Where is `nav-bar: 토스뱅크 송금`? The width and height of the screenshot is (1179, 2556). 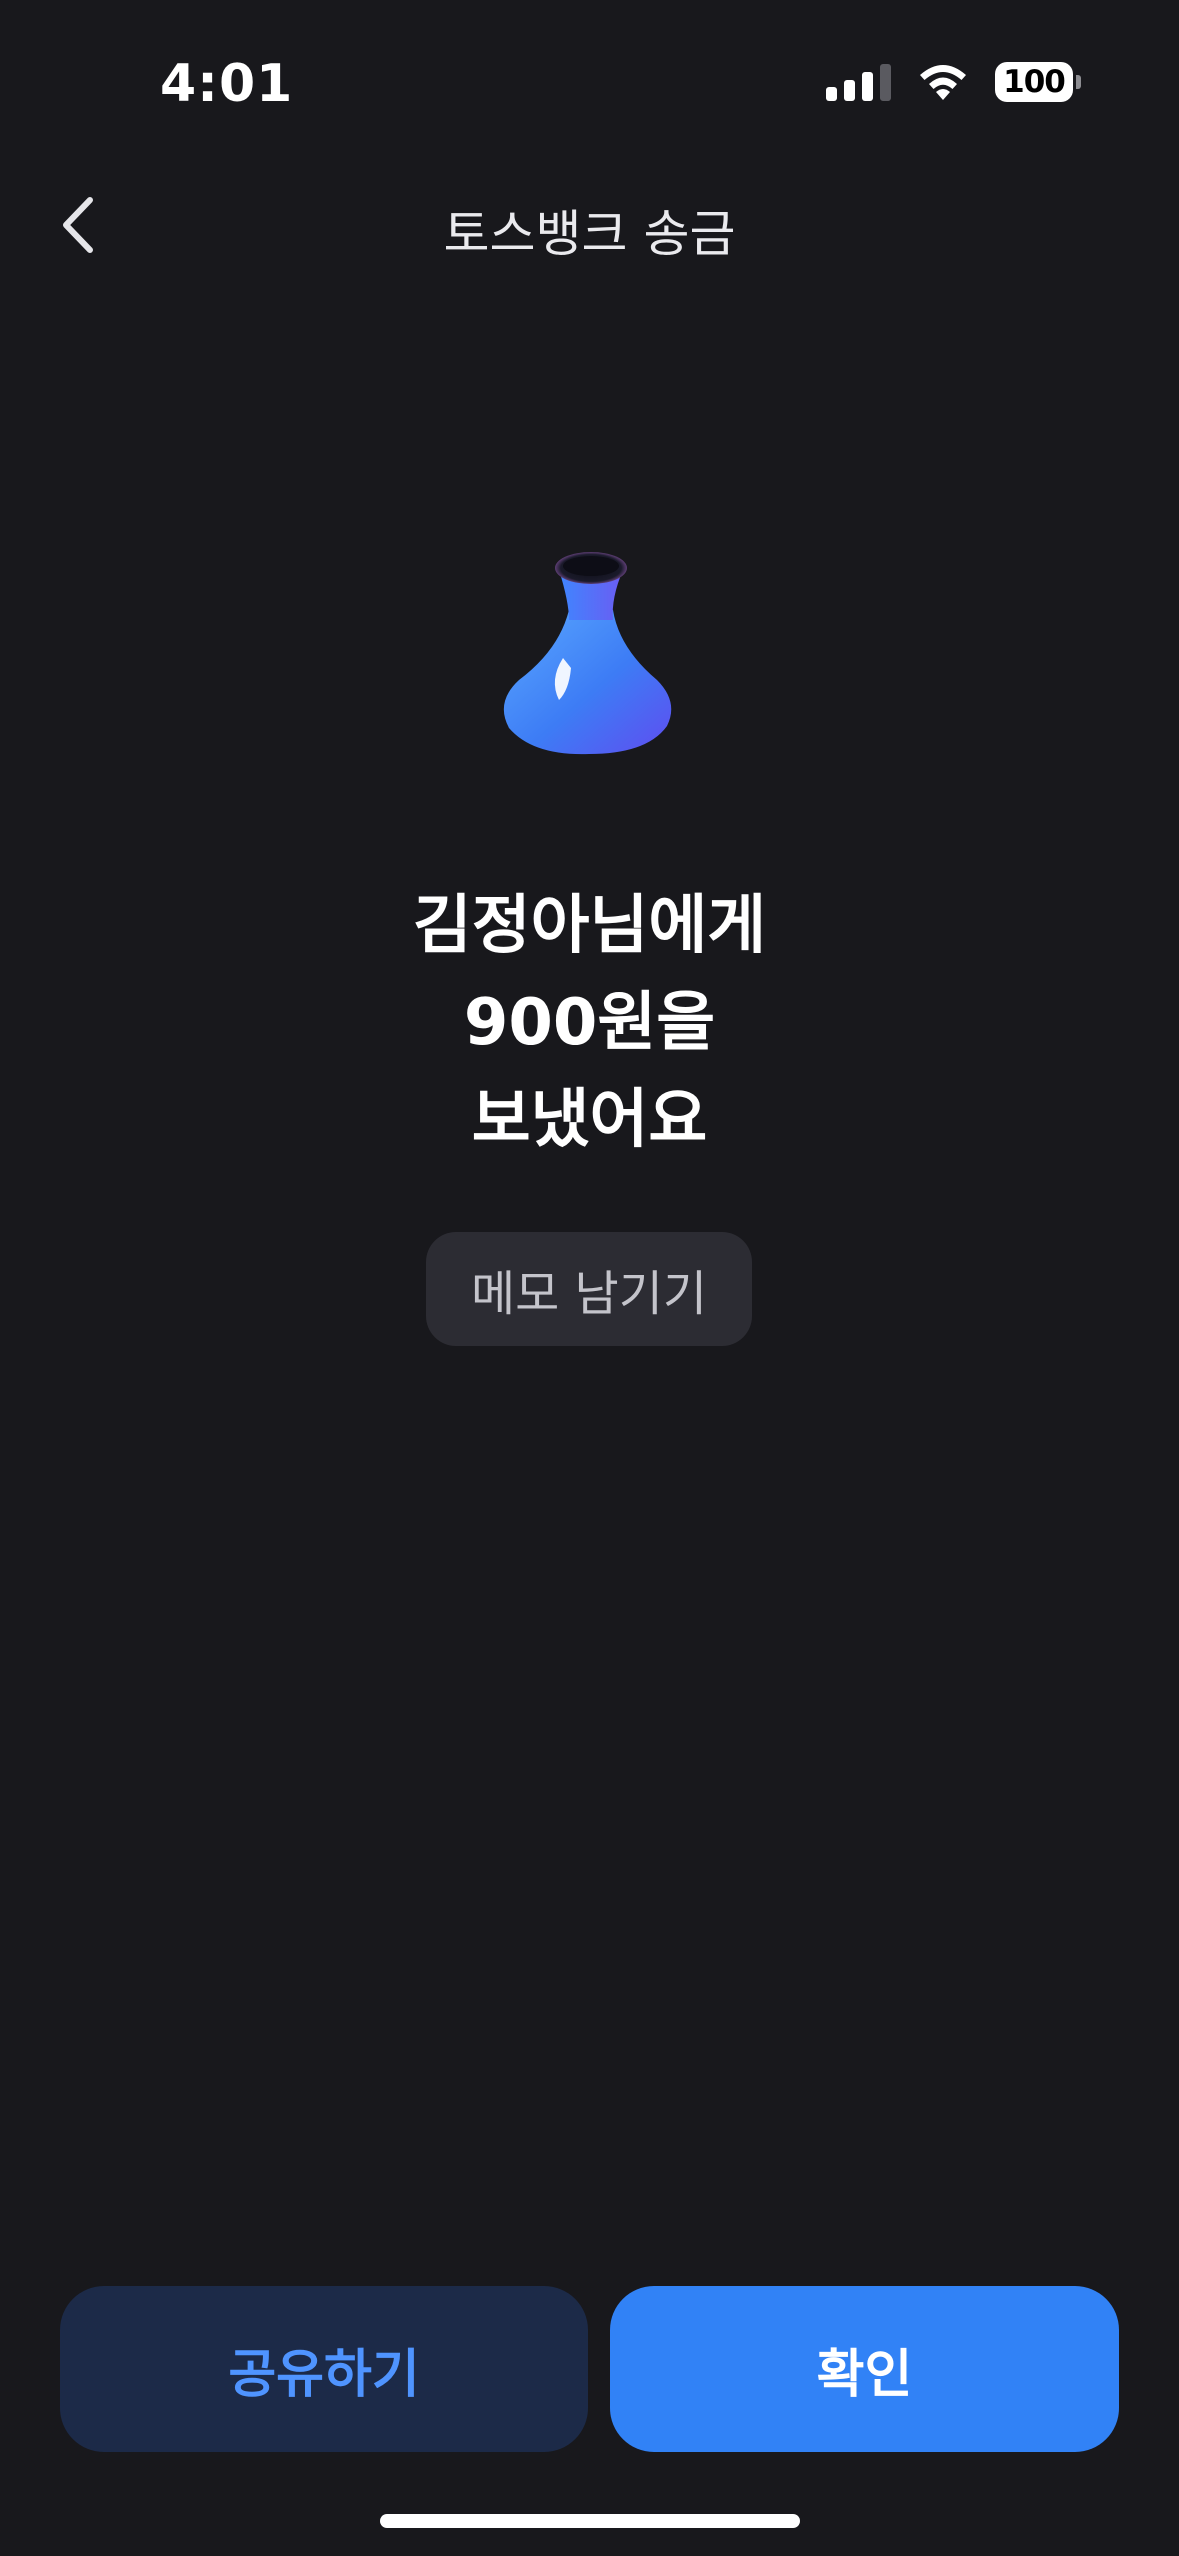
nav-bar: 토스뱅크 송금 is located at coordinates (589, 225).